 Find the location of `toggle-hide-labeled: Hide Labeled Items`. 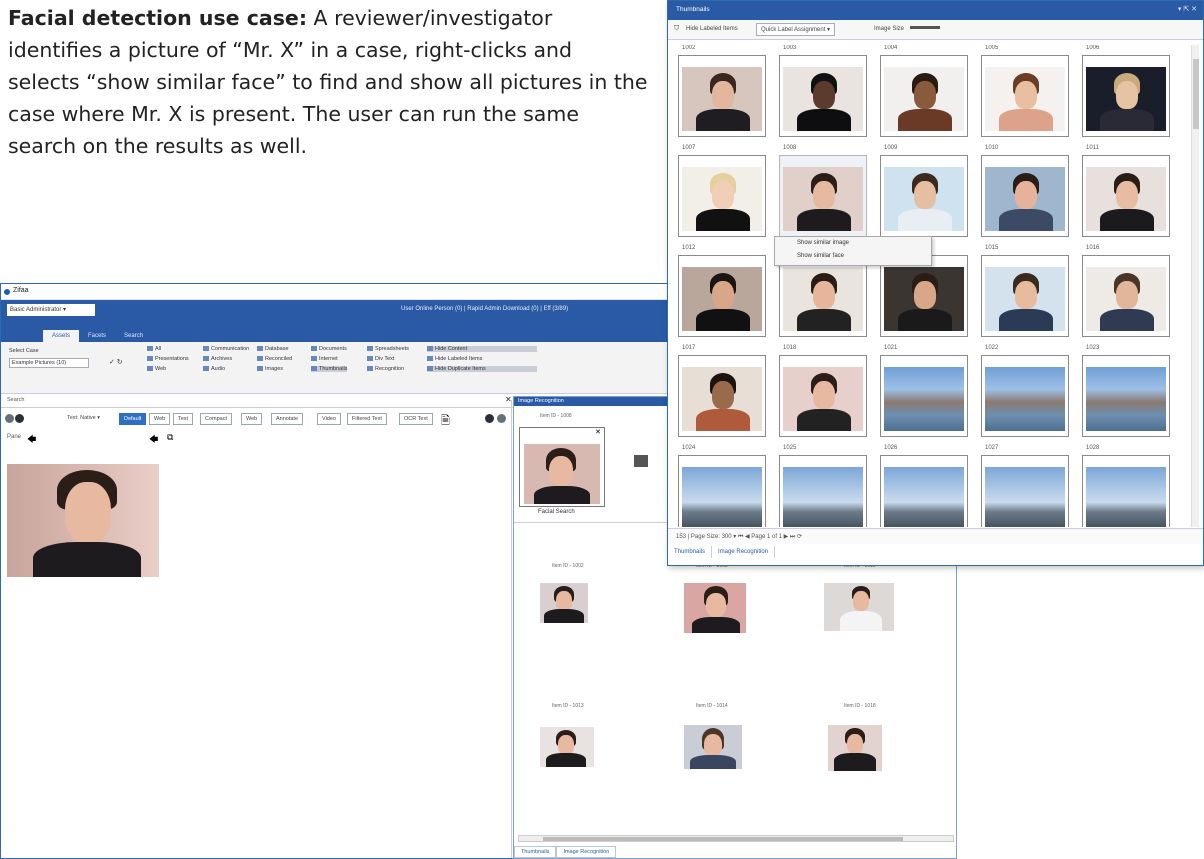

toggle-hide-labeled: Hide Labeled Items is located at coordinates (482, 359).